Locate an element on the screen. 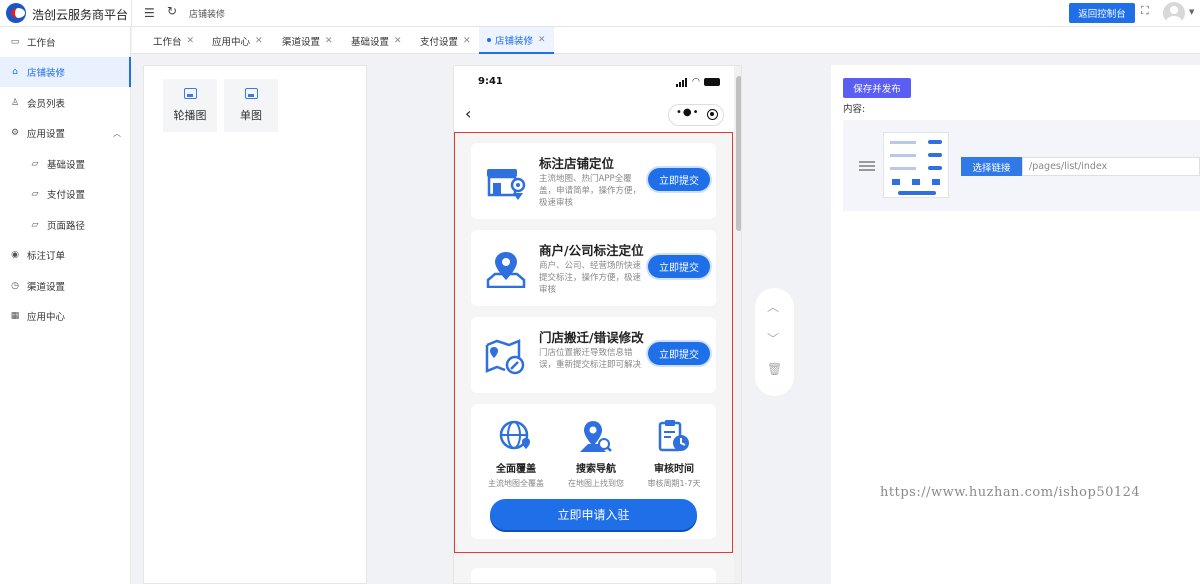  grid-icon: ▦ is located at coordinates (15, 316).